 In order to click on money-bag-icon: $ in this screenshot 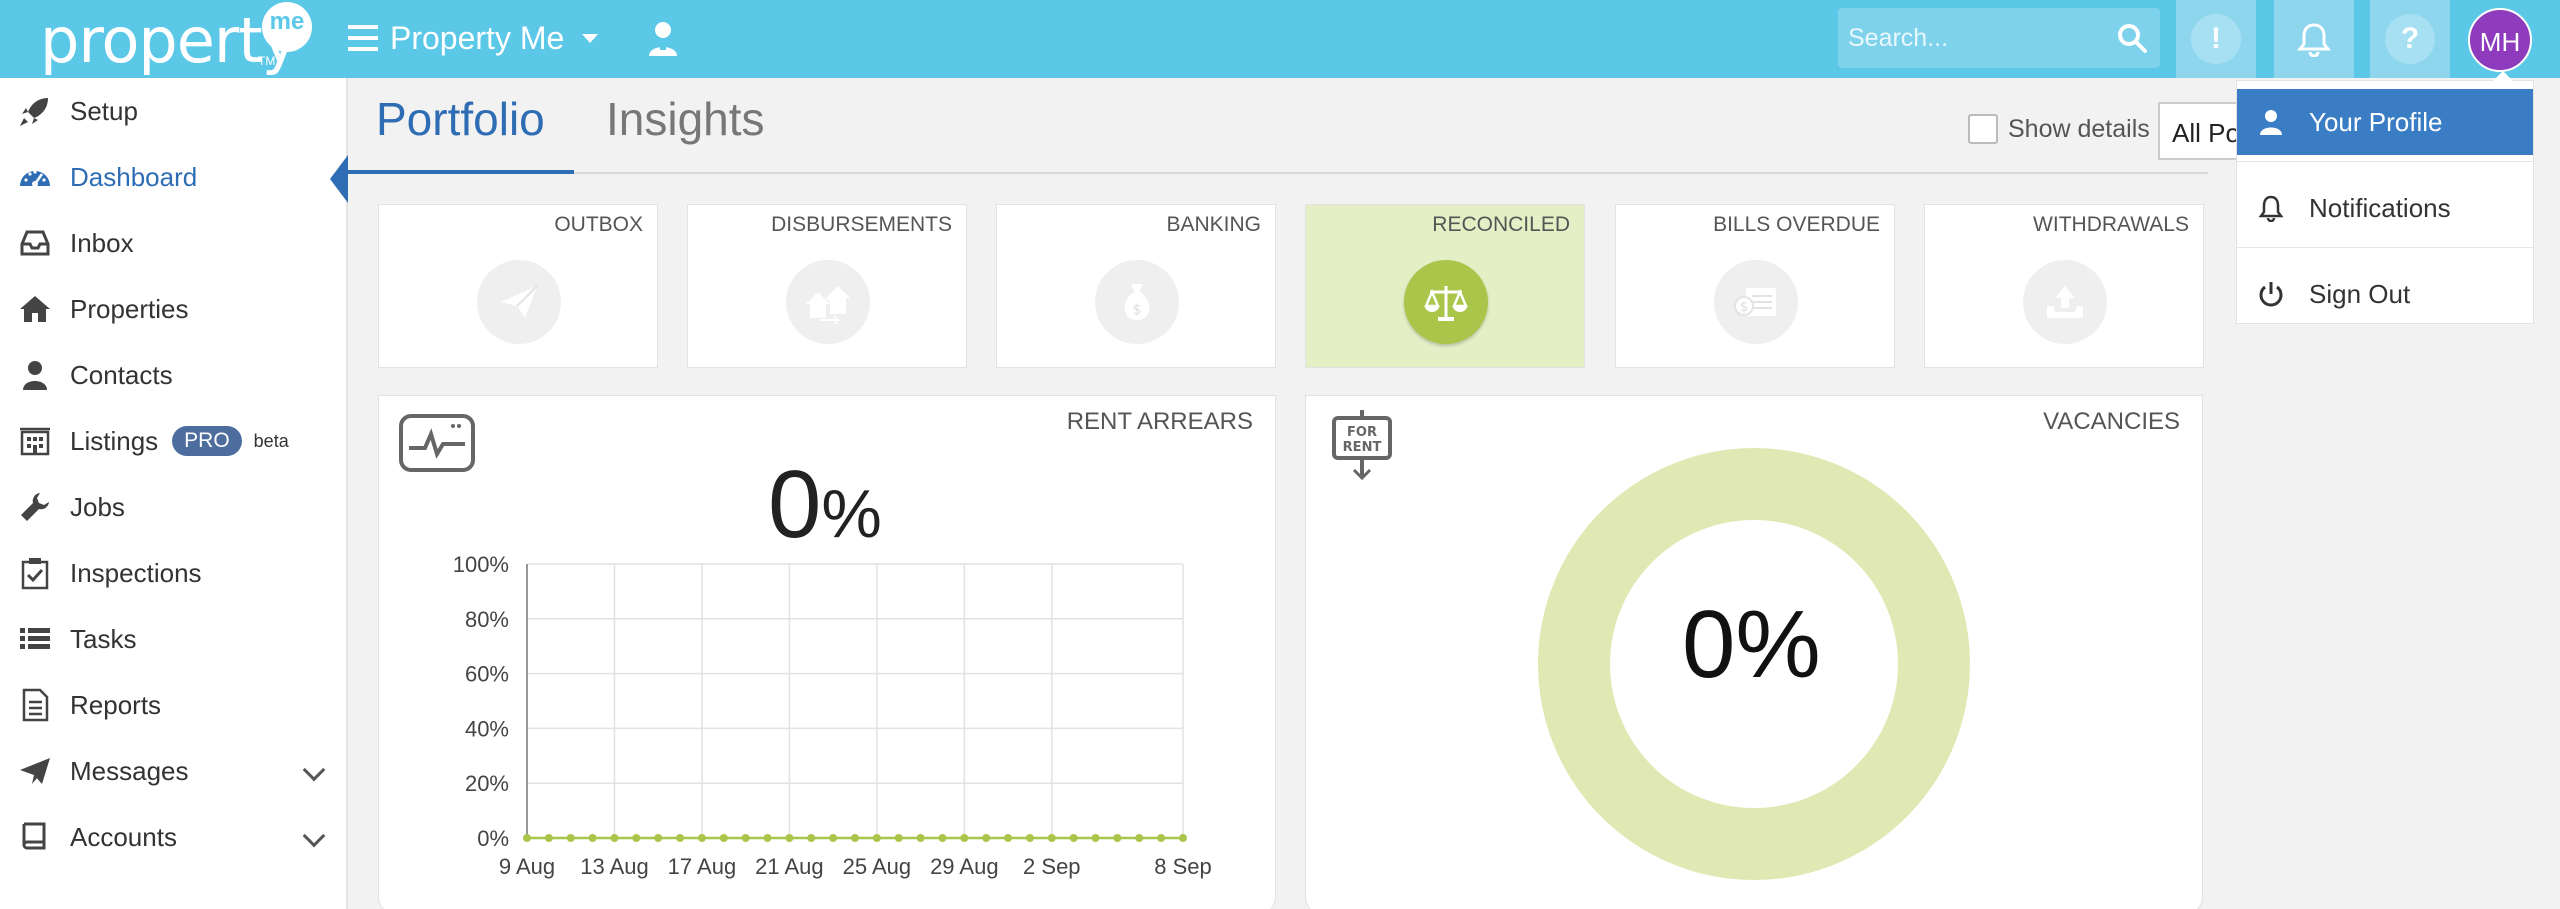, I will do `click(1137, 302)`.